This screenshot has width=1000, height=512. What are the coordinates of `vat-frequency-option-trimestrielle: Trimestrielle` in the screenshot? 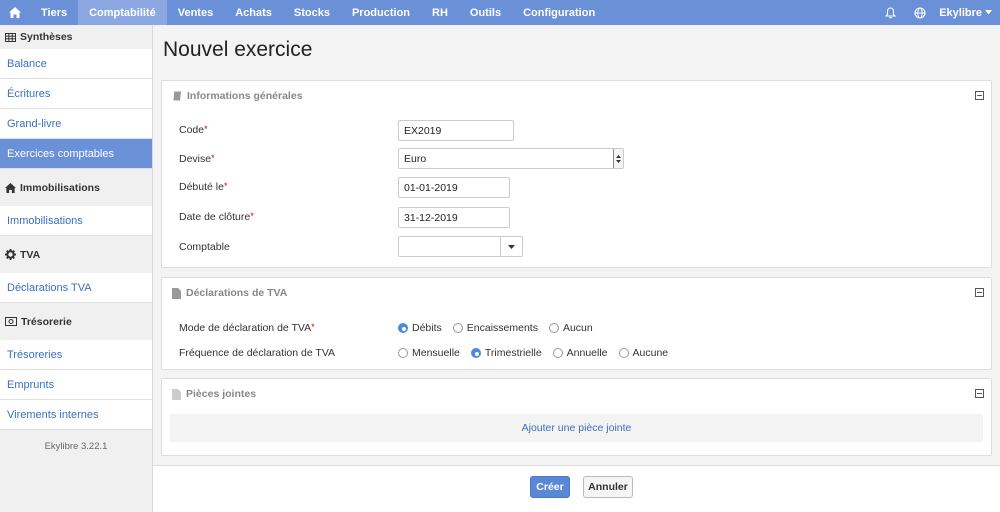 It's located at (506, 353).